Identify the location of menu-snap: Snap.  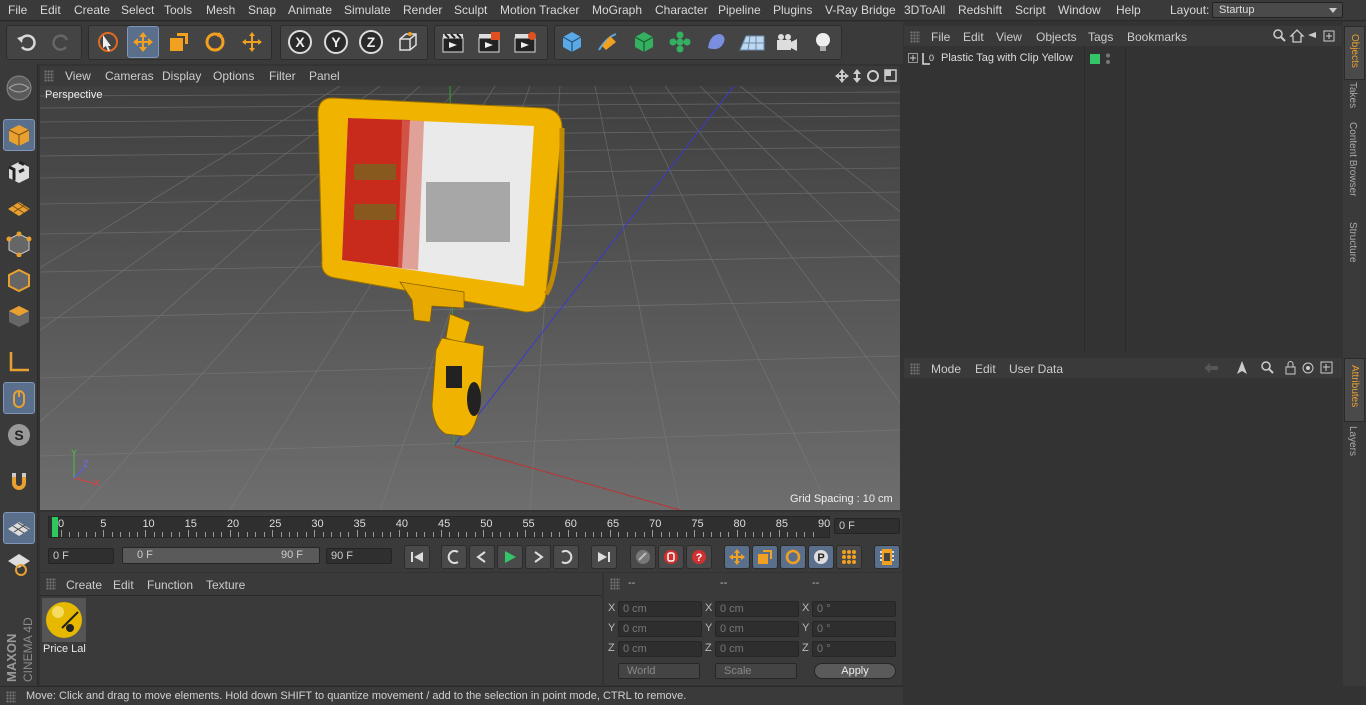
(262, 10).